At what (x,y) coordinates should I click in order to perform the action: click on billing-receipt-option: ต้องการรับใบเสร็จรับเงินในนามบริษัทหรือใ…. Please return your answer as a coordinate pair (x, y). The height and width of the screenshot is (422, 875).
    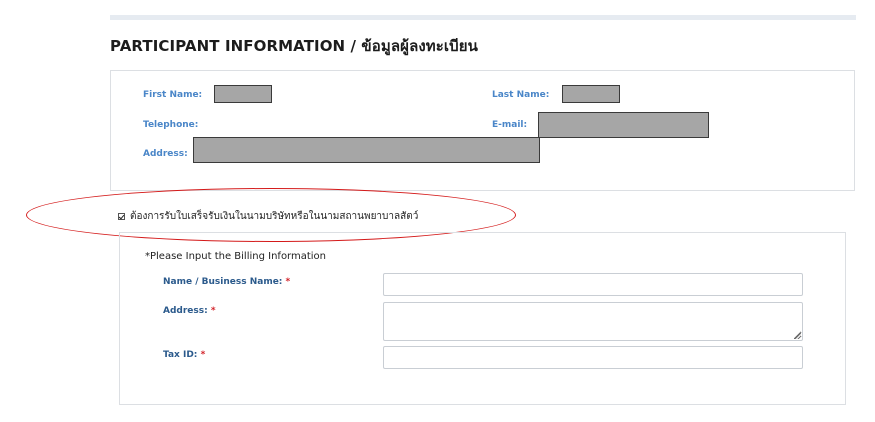
    Looking at the image, I should click on (268, 216).